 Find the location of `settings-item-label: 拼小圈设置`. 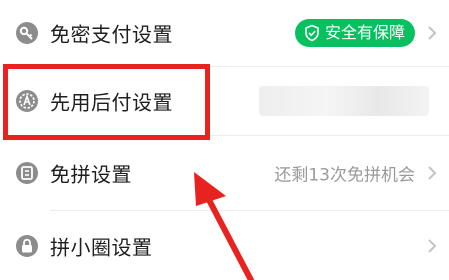

settings-item-label: 拼小圈设置 is located at coordinates (101, 247).